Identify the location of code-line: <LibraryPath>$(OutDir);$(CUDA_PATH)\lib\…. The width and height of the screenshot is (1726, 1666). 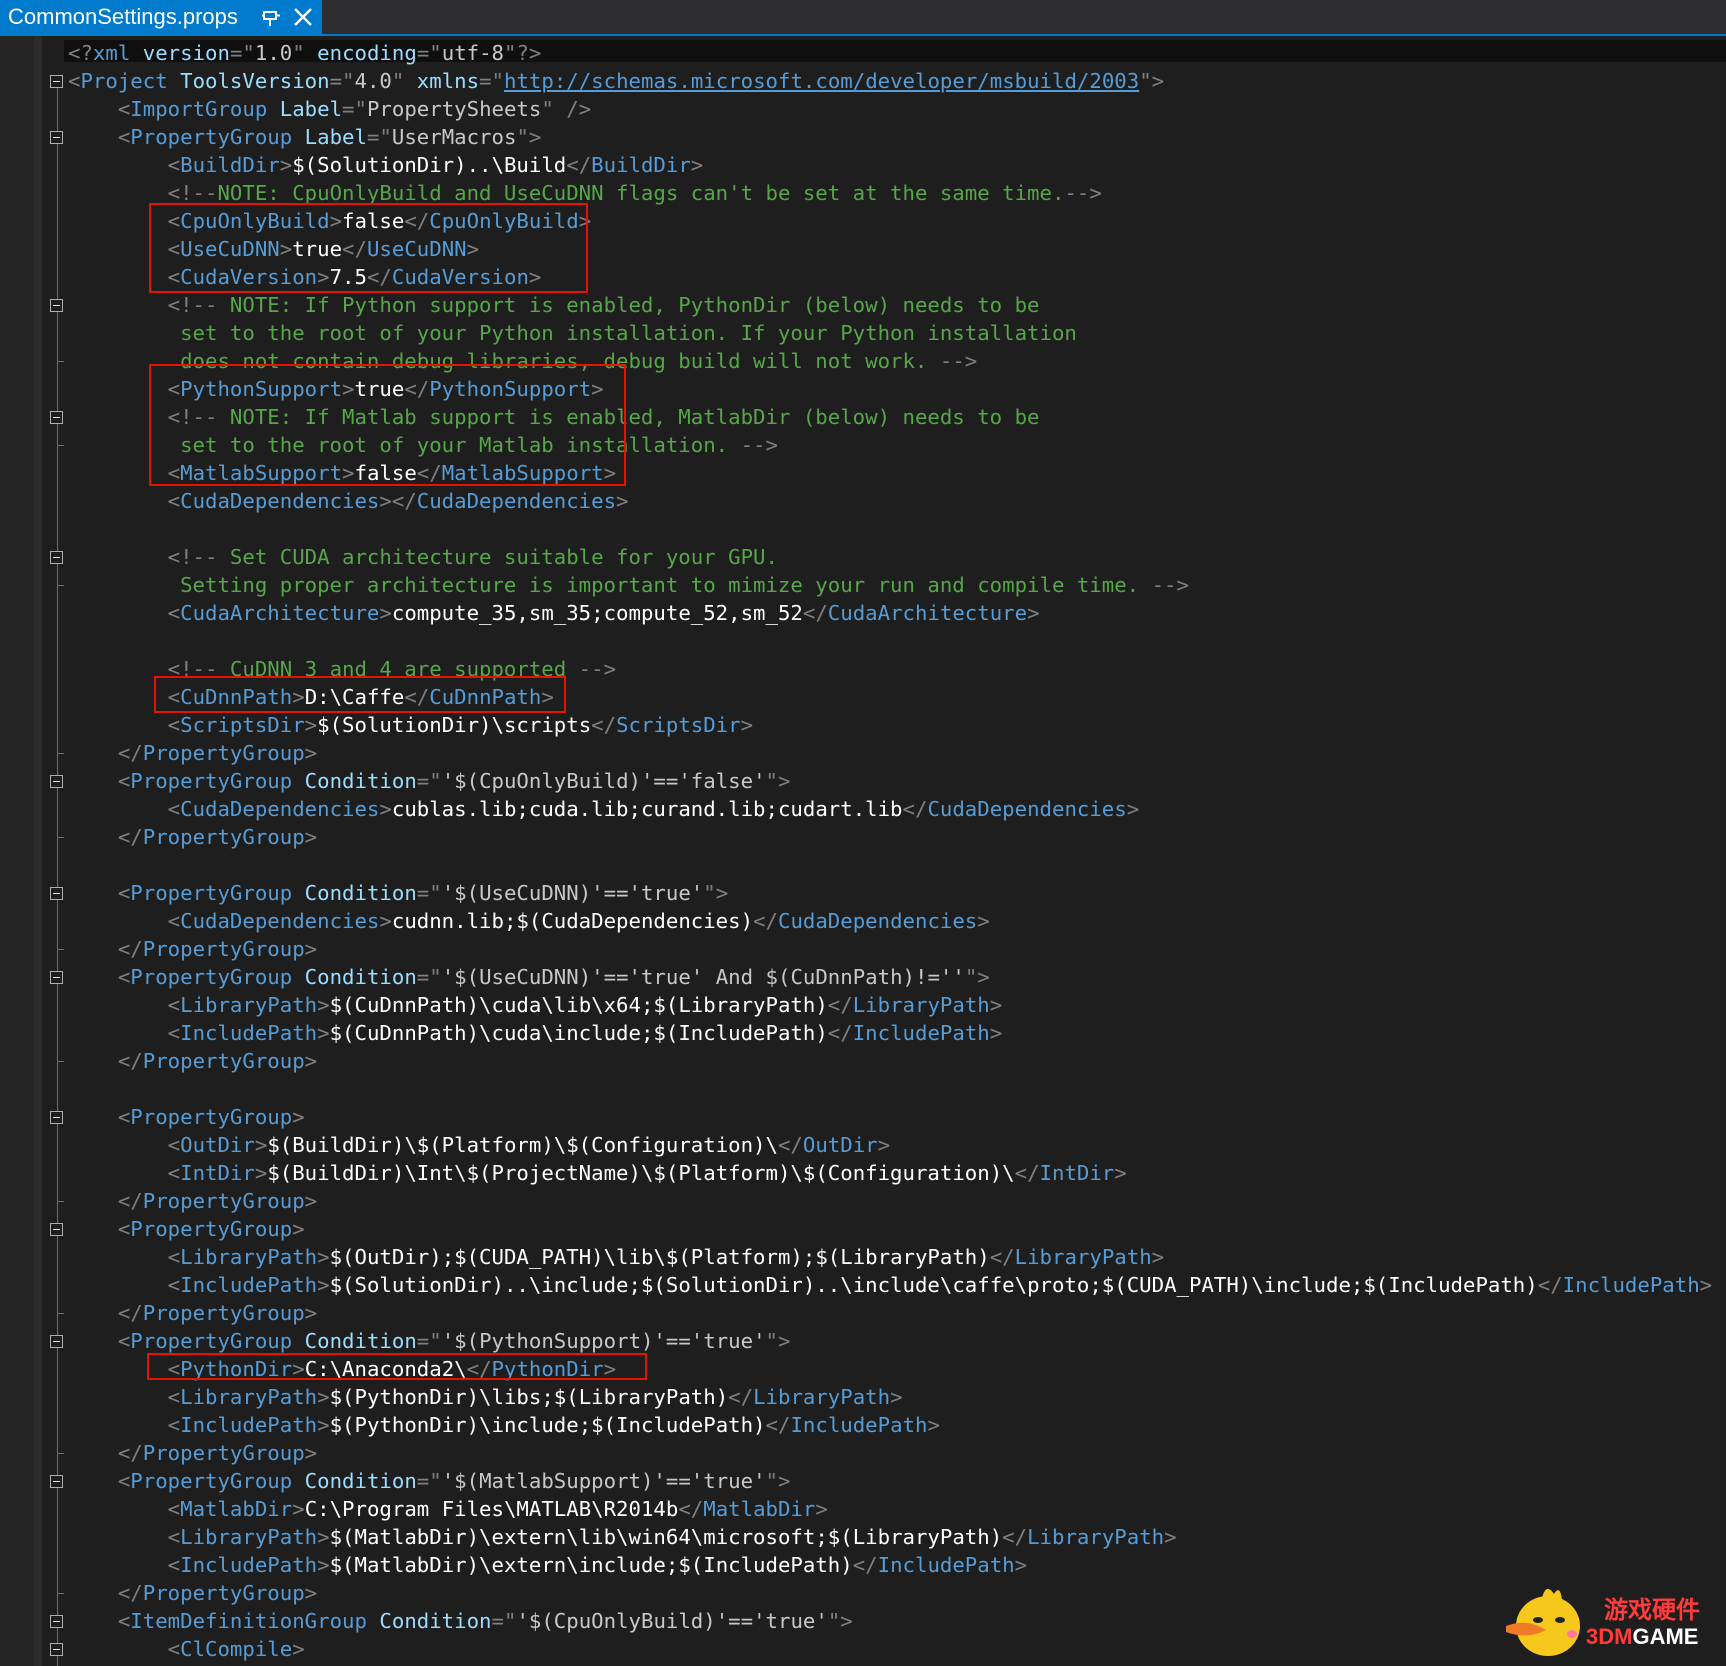
(616, 1257).